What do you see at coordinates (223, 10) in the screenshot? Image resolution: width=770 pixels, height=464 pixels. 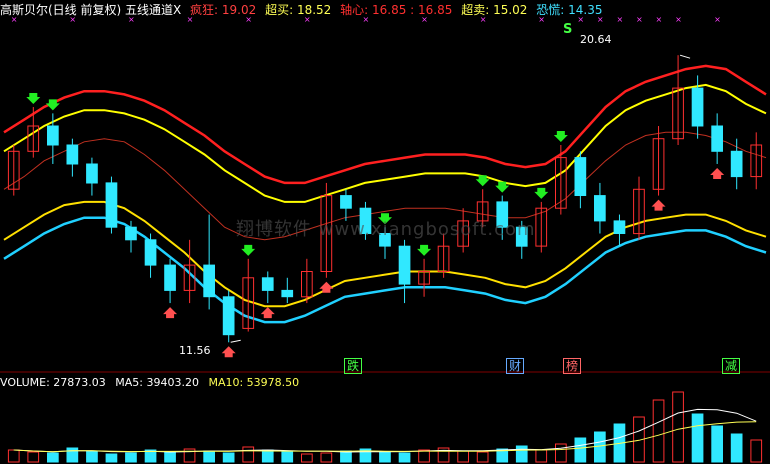 I see `legend-crazy: 疯狂: 19.02` at bounding box center [223, 10].